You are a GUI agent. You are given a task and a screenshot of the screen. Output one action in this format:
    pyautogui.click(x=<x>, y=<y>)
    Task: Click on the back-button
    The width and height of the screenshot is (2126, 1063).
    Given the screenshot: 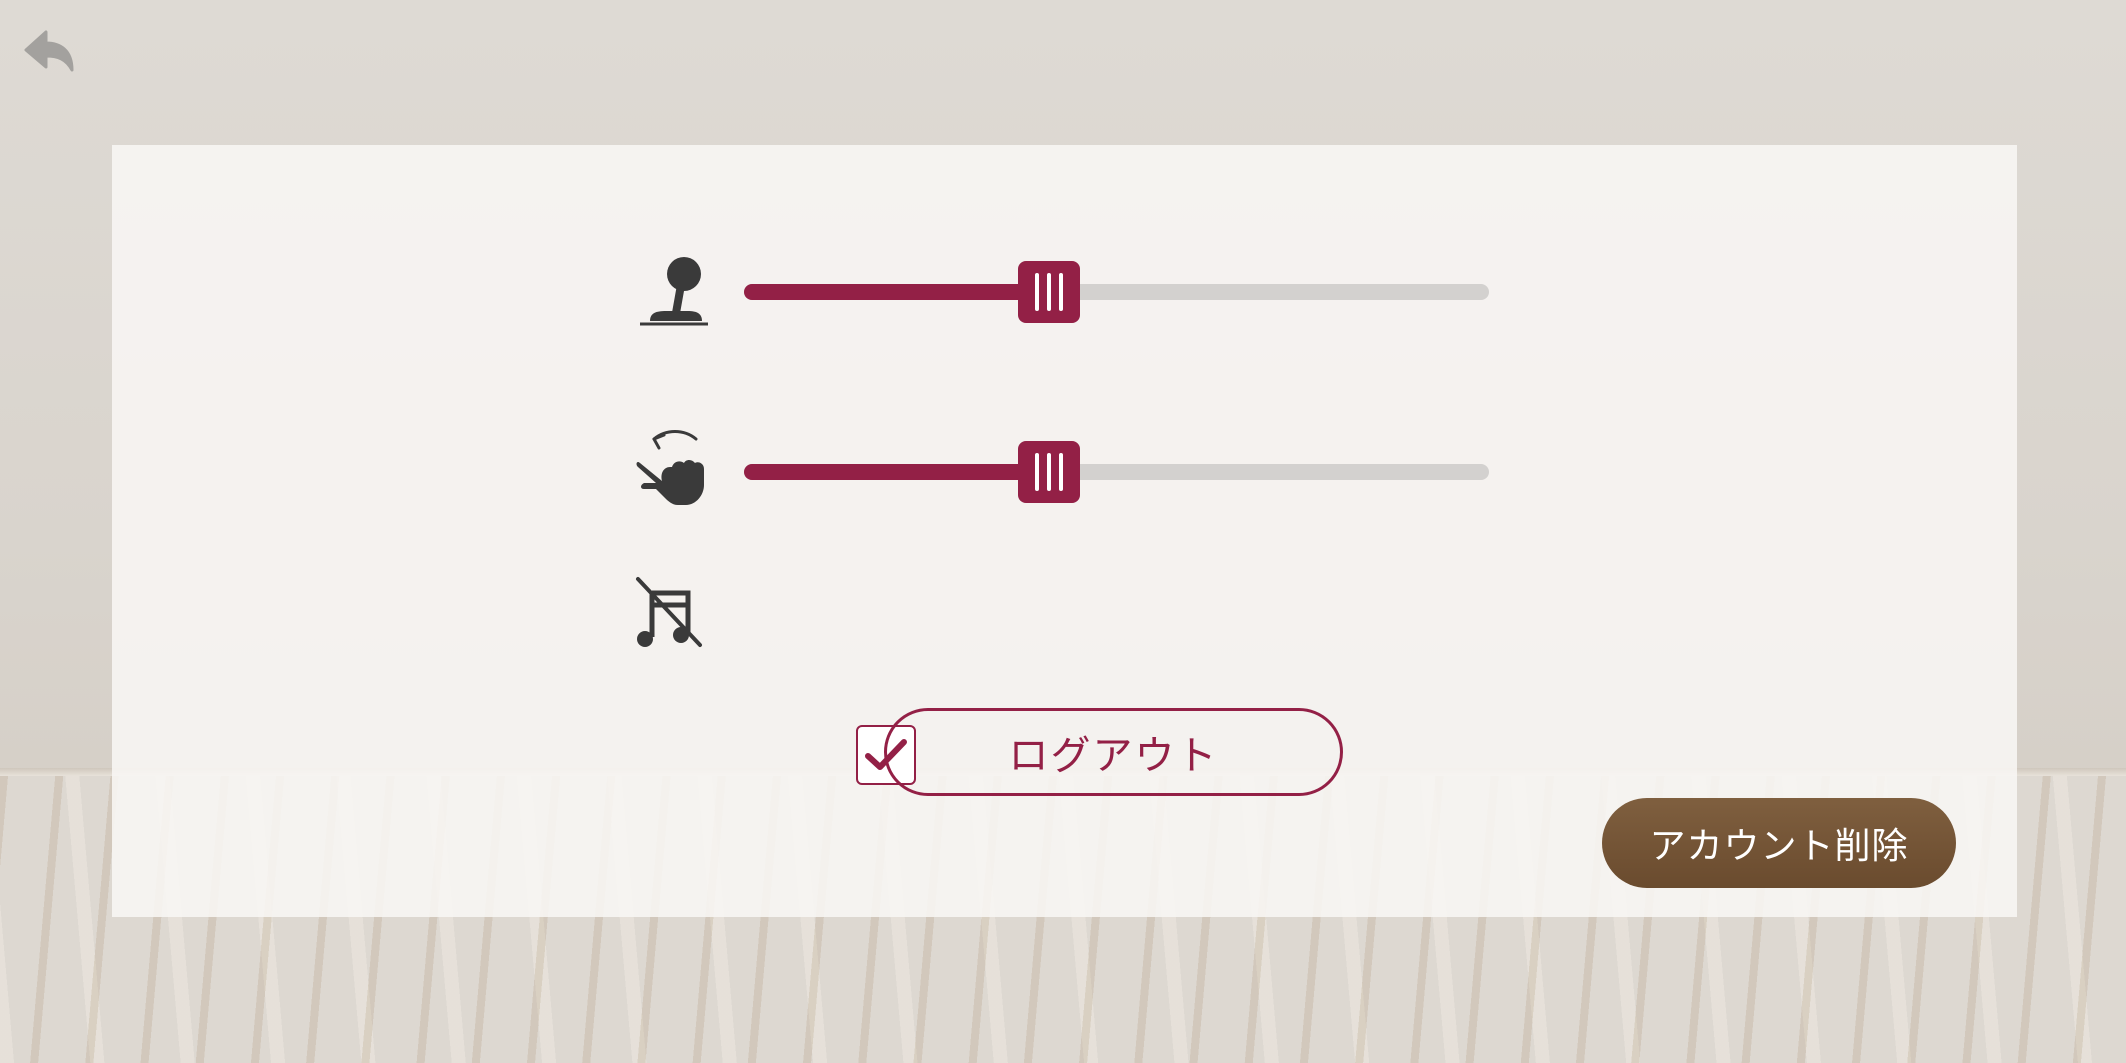 What is the action you would take?
    pyautogui.click(x=49, y=51)
    